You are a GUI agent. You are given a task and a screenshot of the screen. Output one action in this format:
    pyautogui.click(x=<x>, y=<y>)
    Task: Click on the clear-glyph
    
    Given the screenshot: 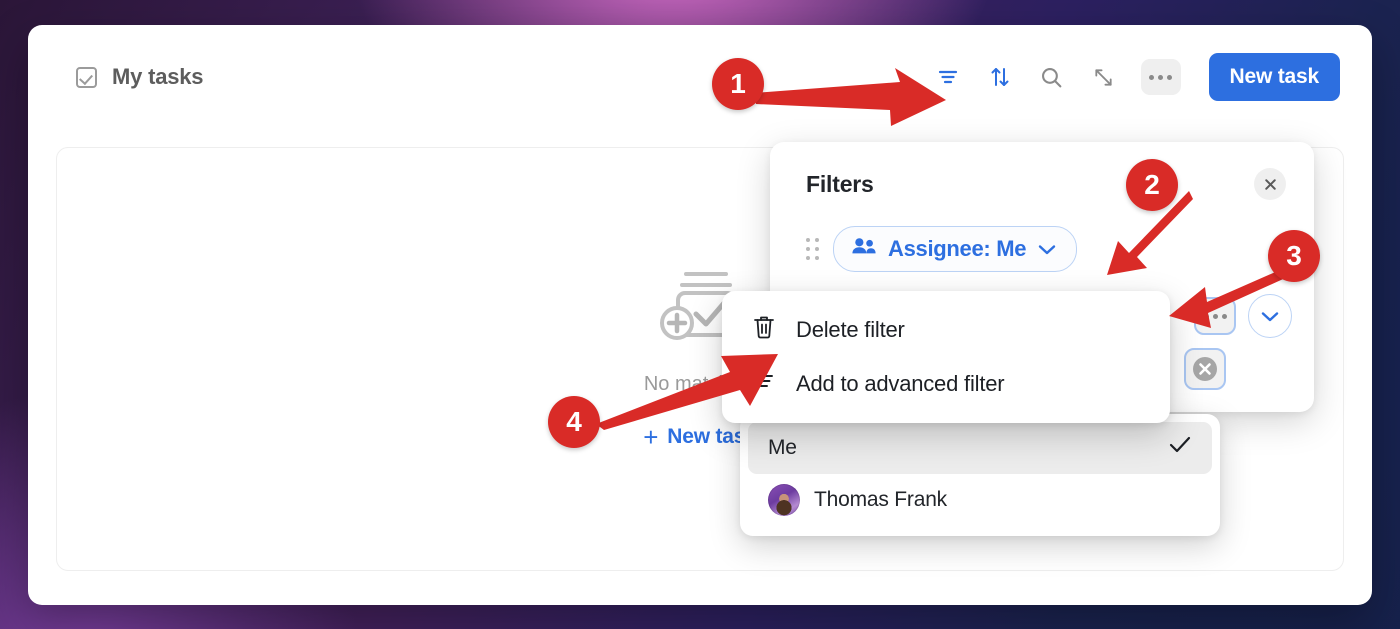 What is the action you would take?
    pyautogui.click(x=1205, y=369)
    